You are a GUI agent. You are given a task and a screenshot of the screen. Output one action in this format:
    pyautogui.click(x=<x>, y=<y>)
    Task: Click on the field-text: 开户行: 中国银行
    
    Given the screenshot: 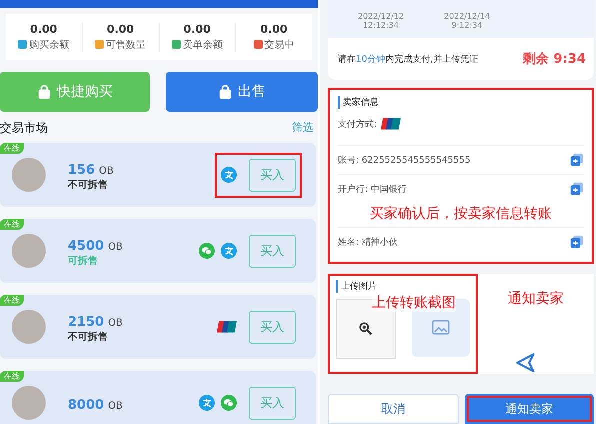 What is the action you would take?
    pyautogui.click(x=372, y=190)
    